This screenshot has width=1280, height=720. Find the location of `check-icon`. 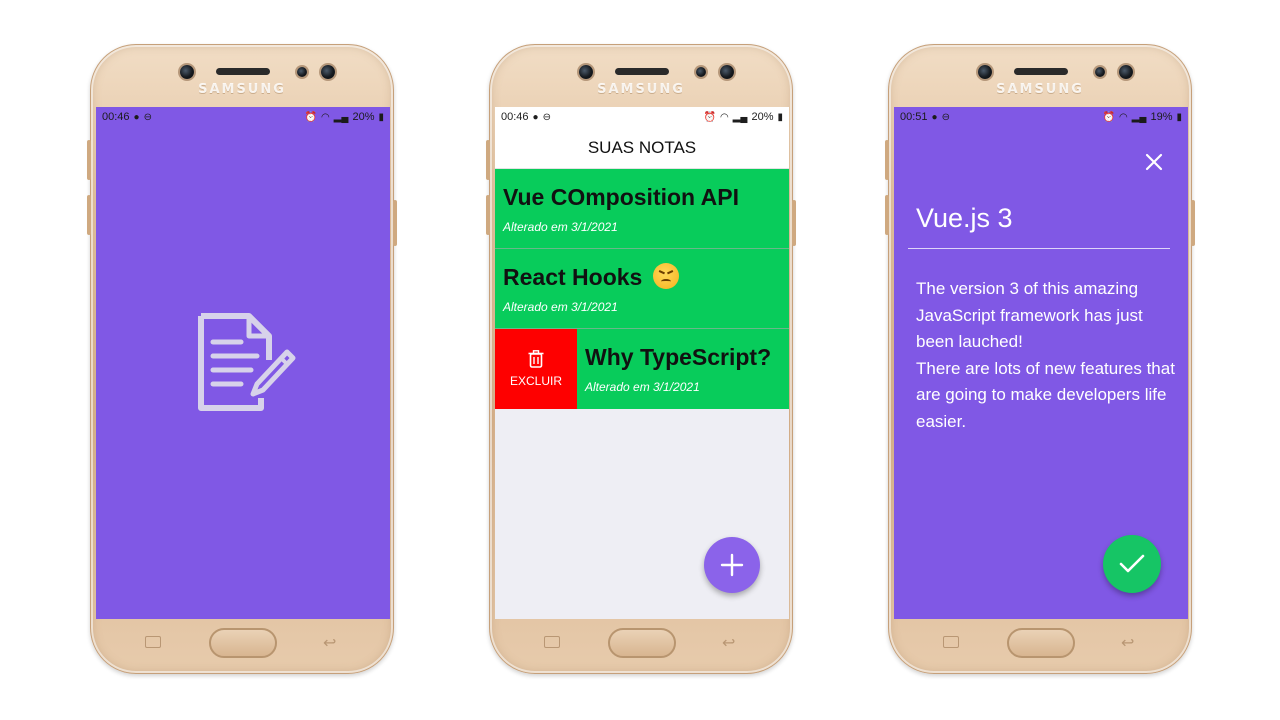

check-icon is located at coordinates (1132, 563).